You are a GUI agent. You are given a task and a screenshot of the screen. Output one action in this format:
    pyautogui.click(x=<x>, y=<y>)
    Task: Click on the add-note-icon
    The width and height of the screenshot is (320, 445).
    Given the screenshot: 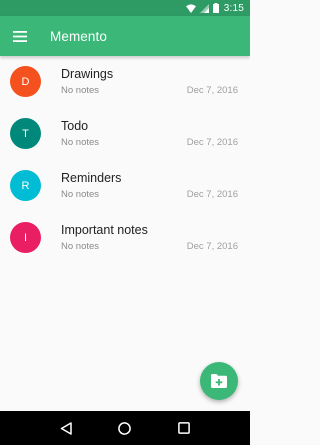 What is the action you would take?
    pyautogui.click(x=219, y=381)
    